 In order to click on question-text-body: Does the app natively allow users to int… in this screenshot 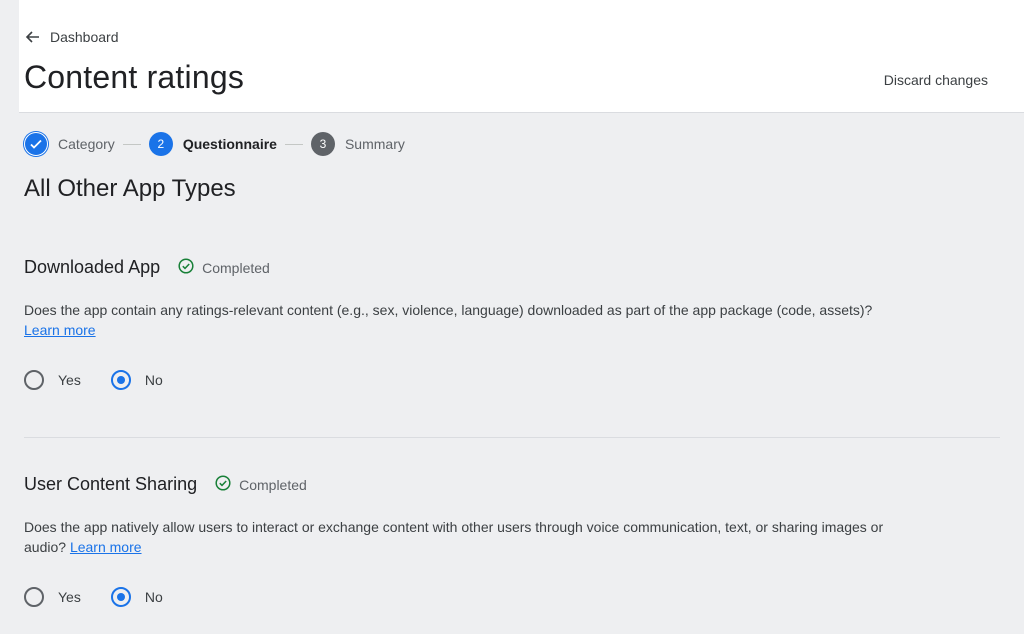, I will do `click(454, 537)`.